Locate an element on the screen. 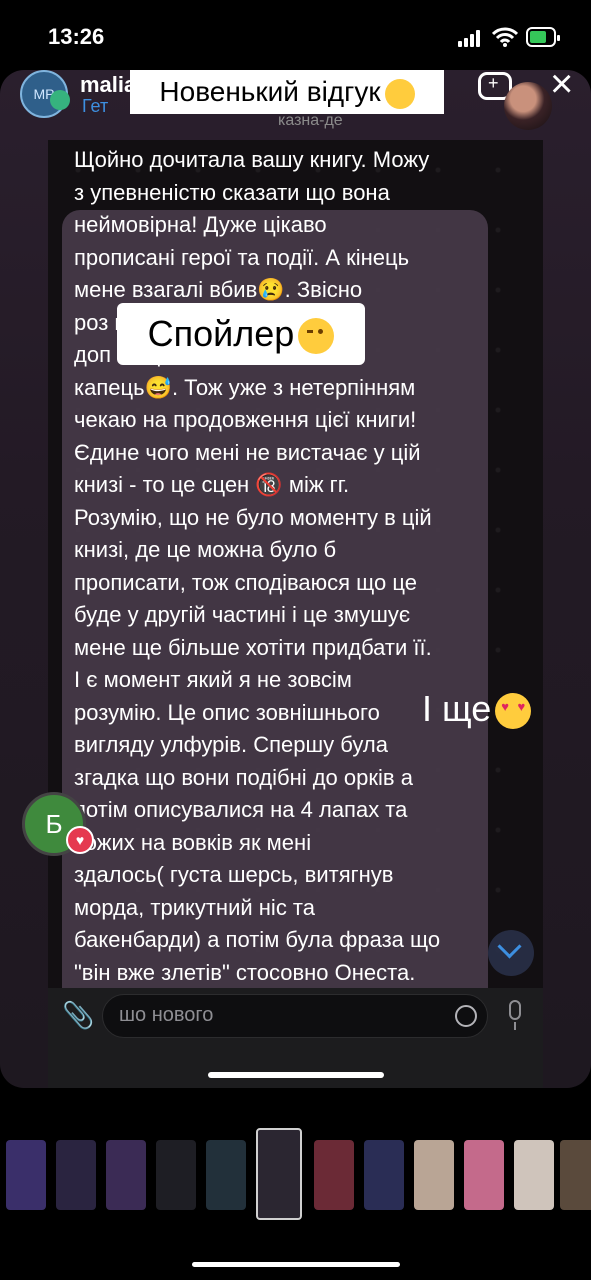 The image size is (591, 1280). story-title-sticker: Новенький відгук is located at coordinates (287, 92).